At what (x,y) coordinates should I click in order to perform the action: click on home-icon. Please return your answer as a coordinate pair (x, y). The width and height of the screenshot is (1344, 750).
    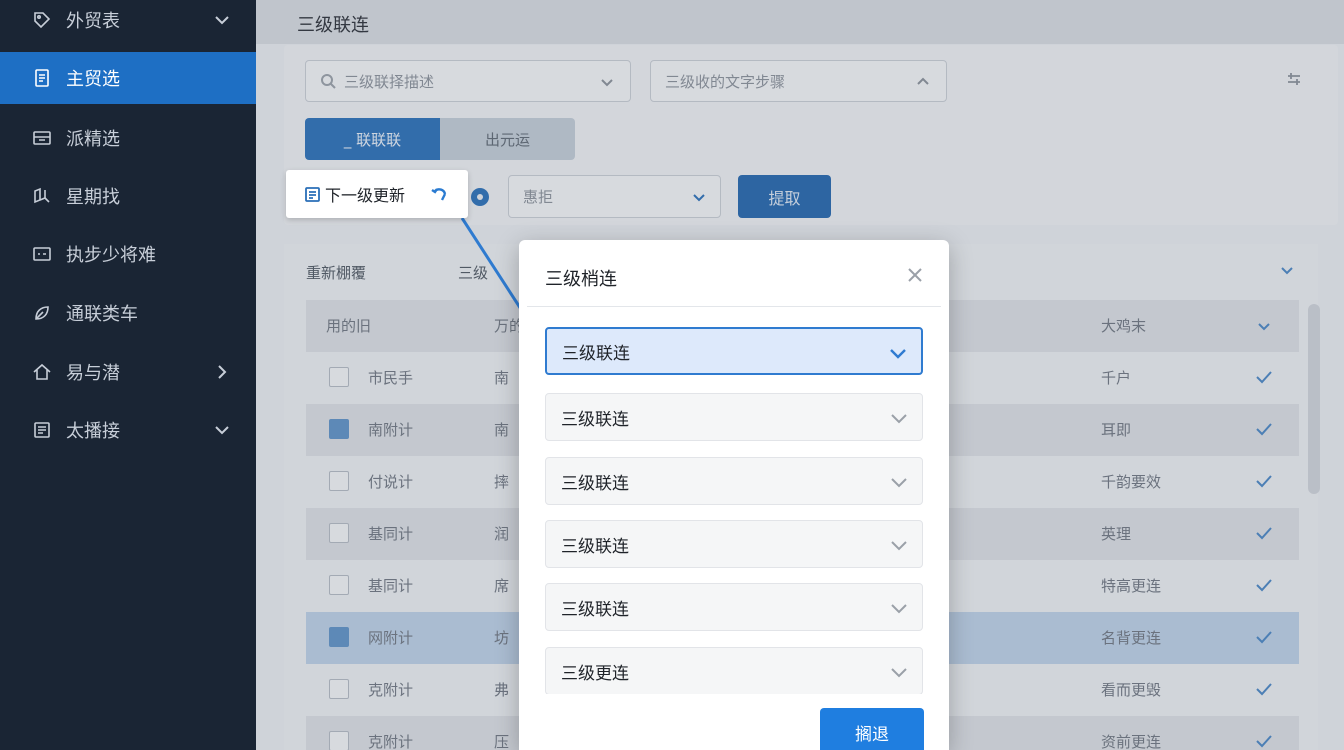
    Looking at the image, I should click on (42, 372).